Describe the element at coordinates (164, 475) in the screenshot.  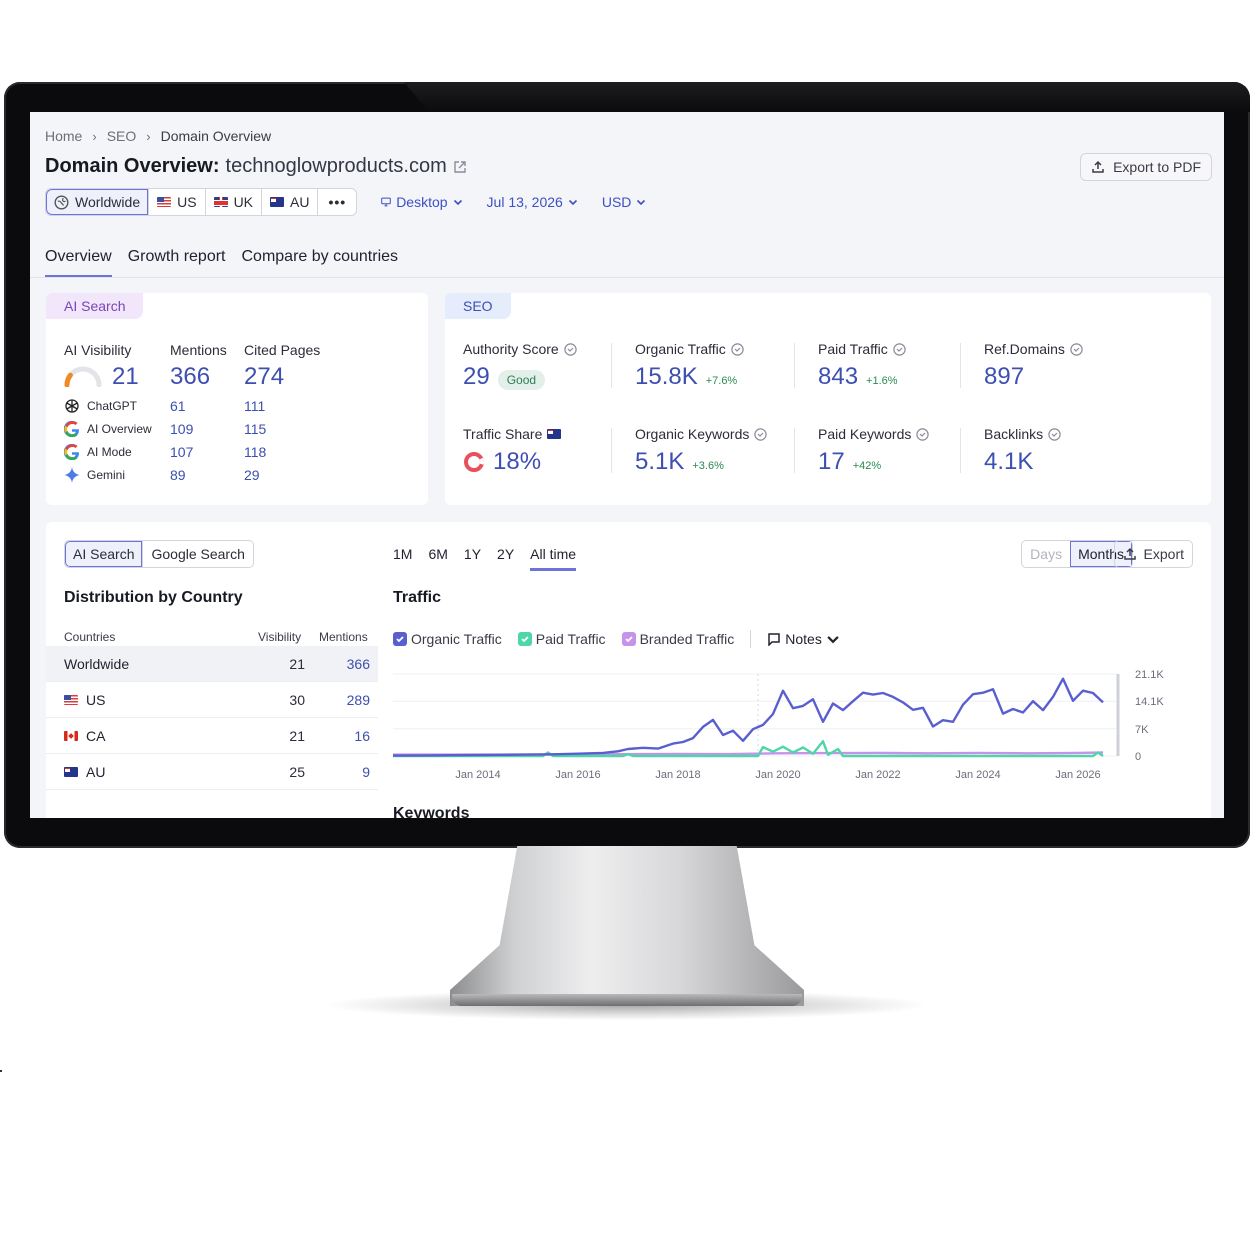
I see `ai-row-gemini: Gemini` at that location.